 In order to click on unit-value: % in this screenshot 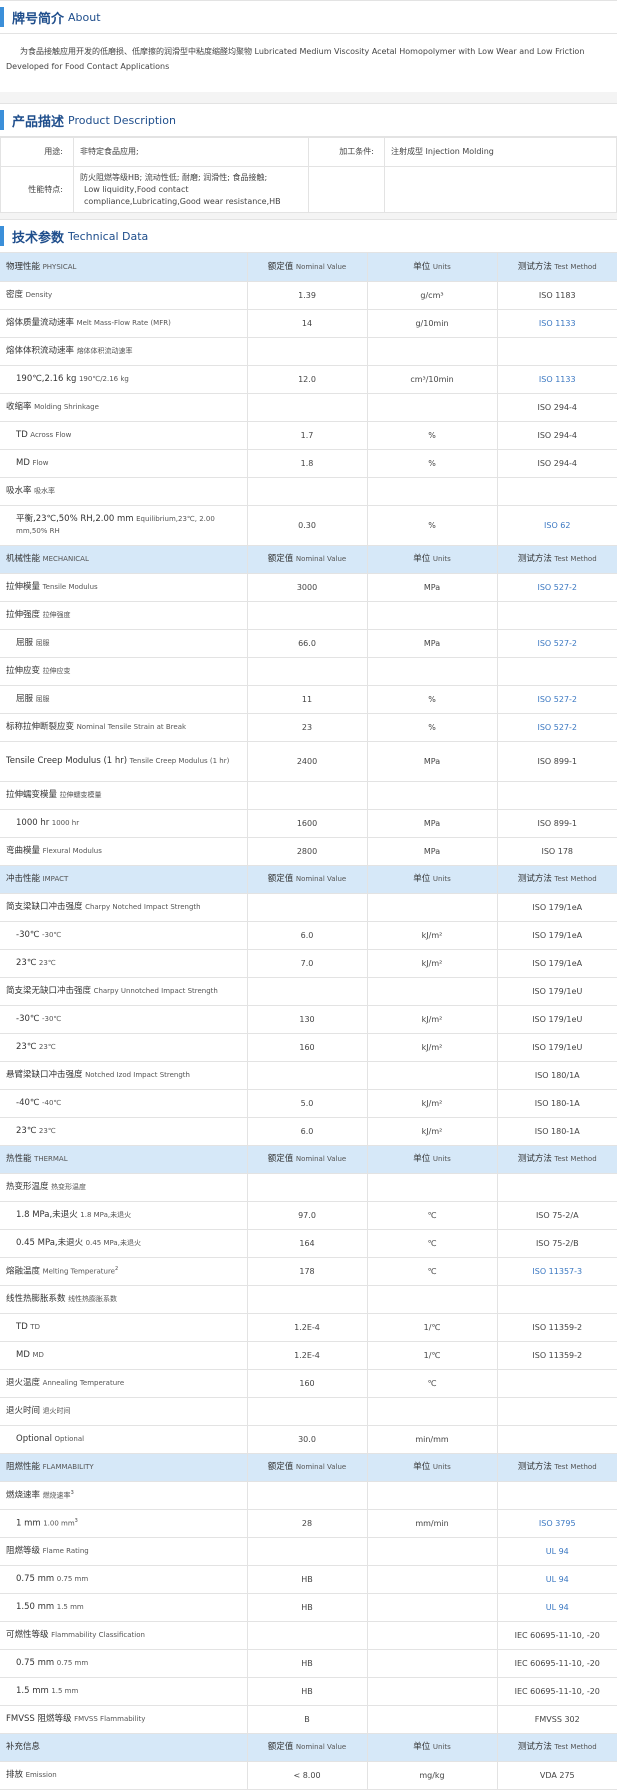, I will do `click(432, 699)`.